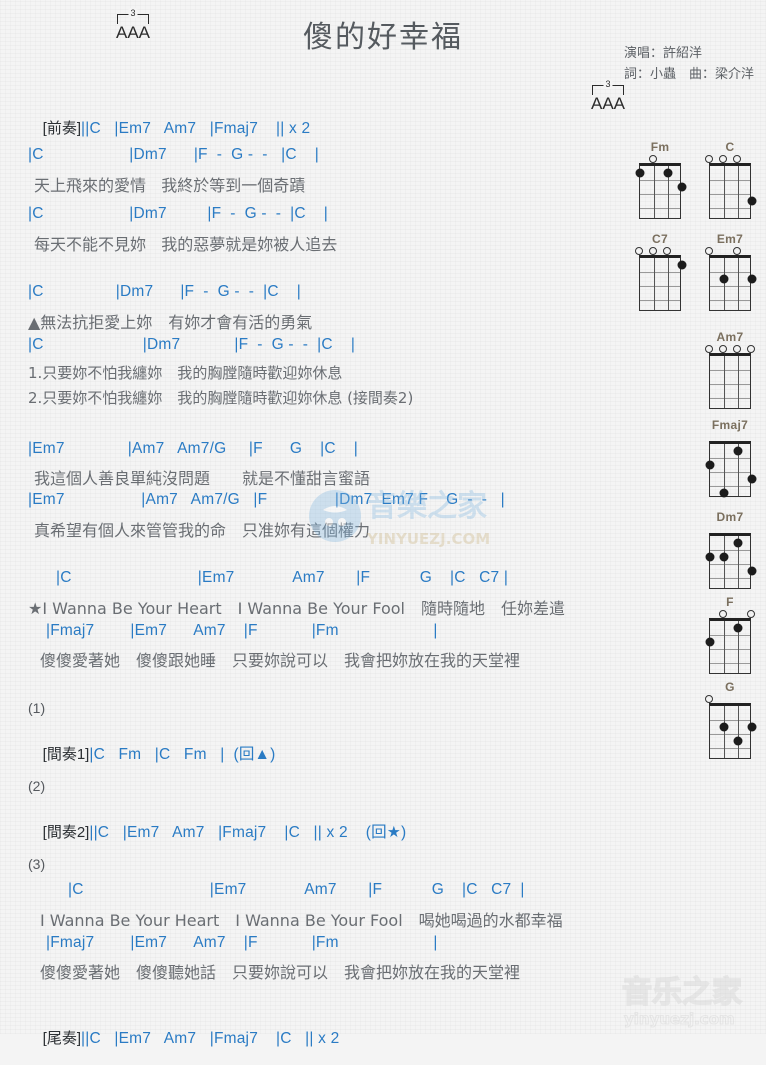  I want to click on outro-line: [尾奏]||C |Em7 Am7 |Fmaj7 |C || x 2, so click(183, 1037).